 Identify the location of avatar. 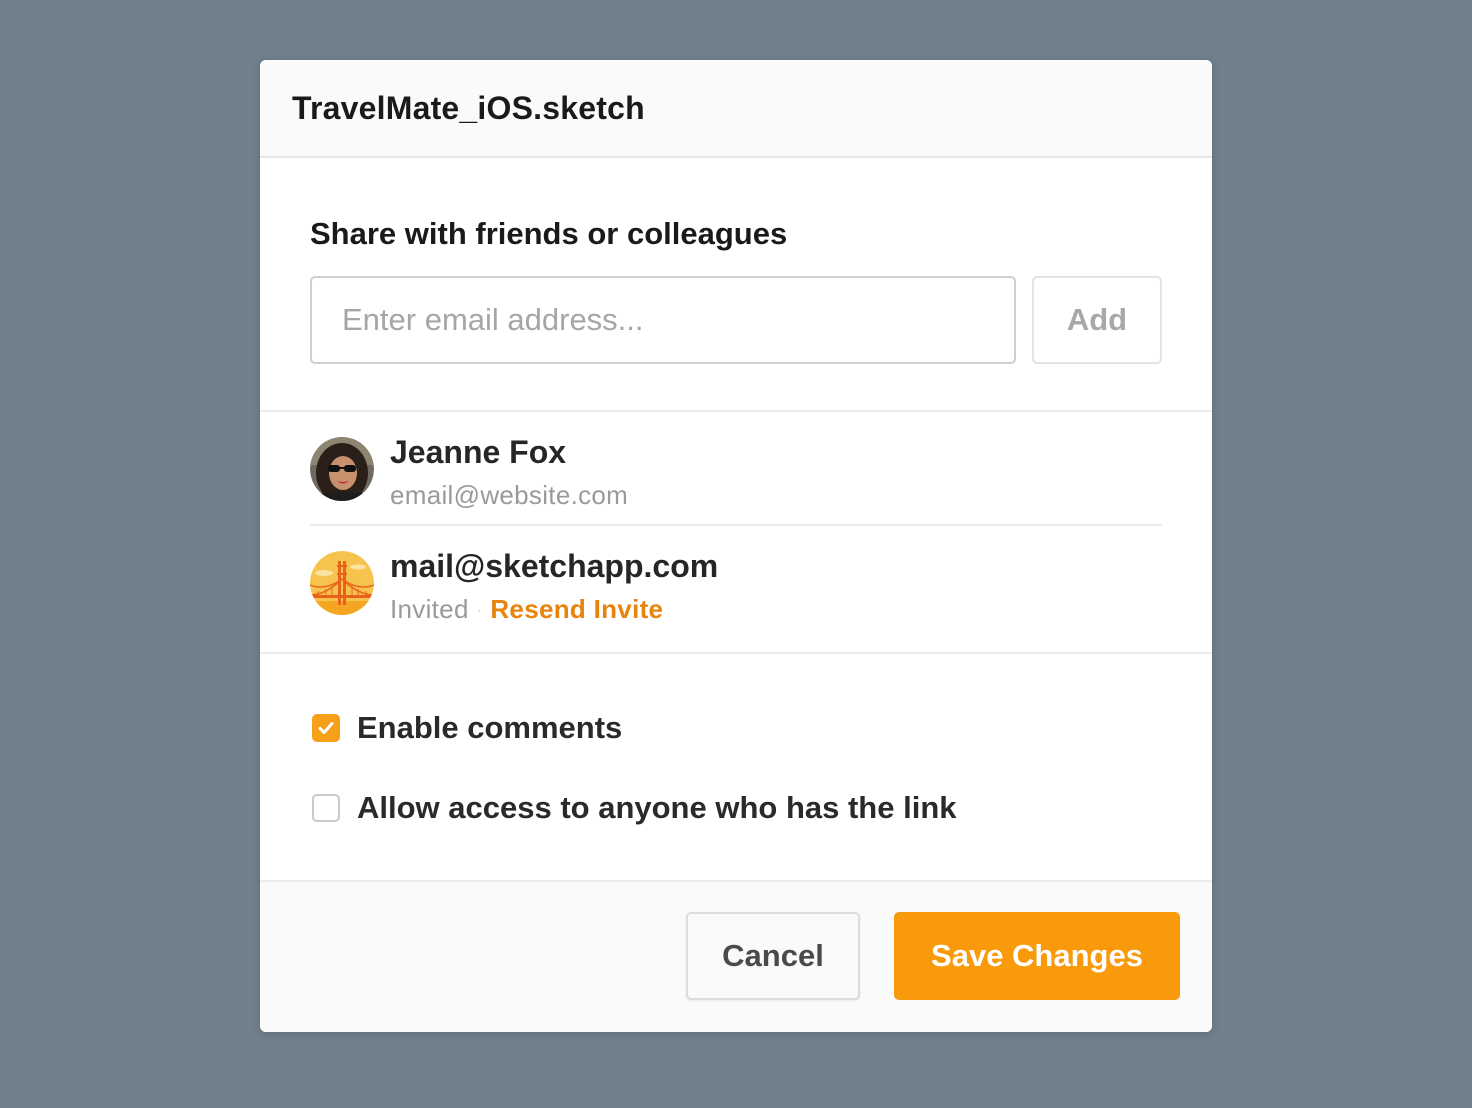
(342, 469).